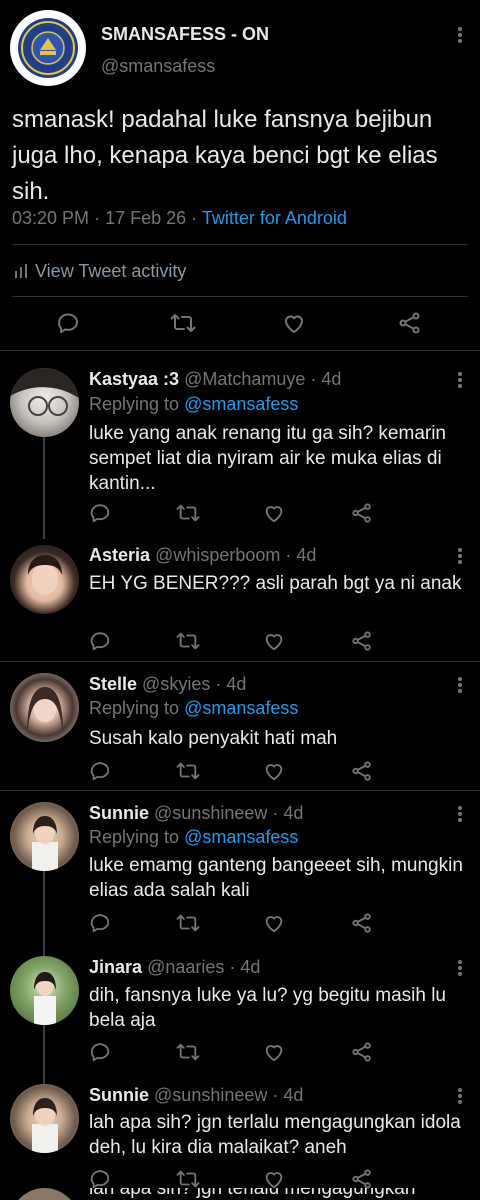 The height and width of the screenshot is (1200, 480). I want to click on view-activity-button: View Tweet activity, so click(100, 271).